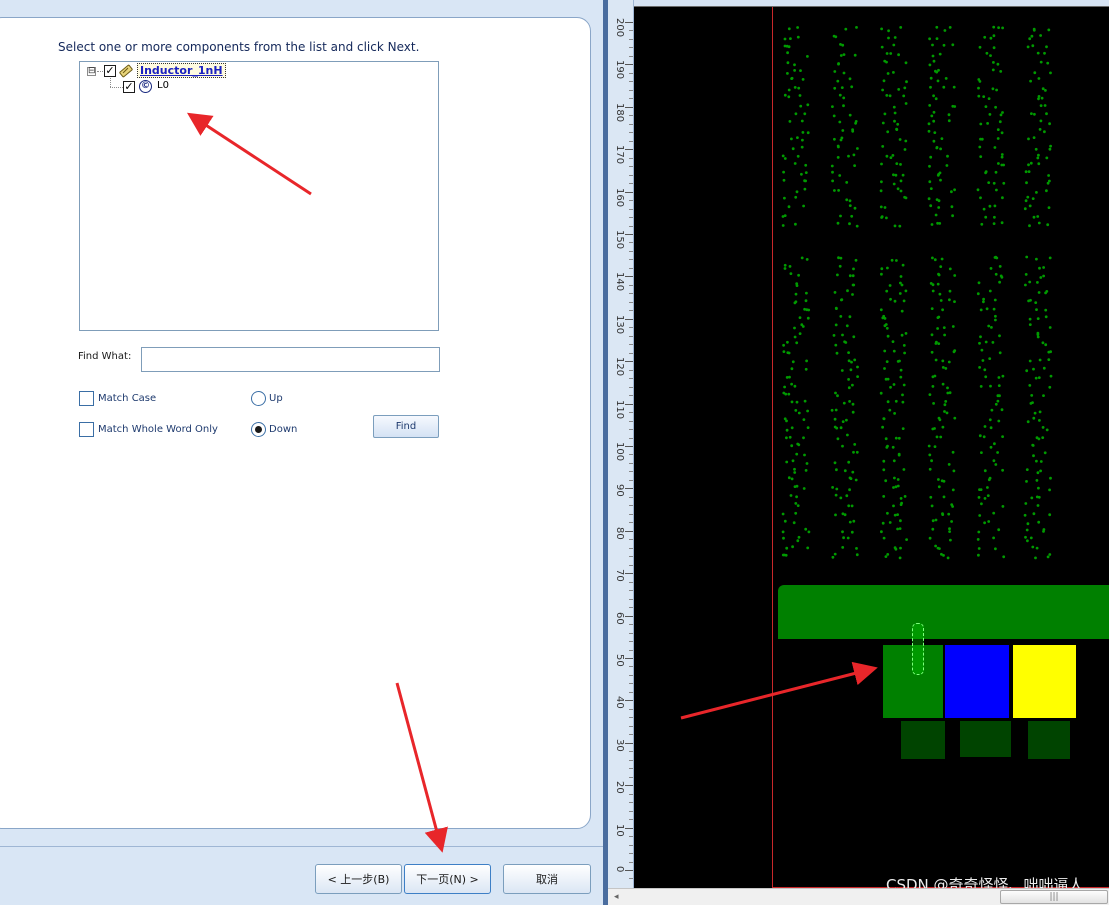 The image size is (1109, 905). Describe the element at coordinates (1054, 897) in the screenshot. I see `scrollbar-thumb: |||` at that location.